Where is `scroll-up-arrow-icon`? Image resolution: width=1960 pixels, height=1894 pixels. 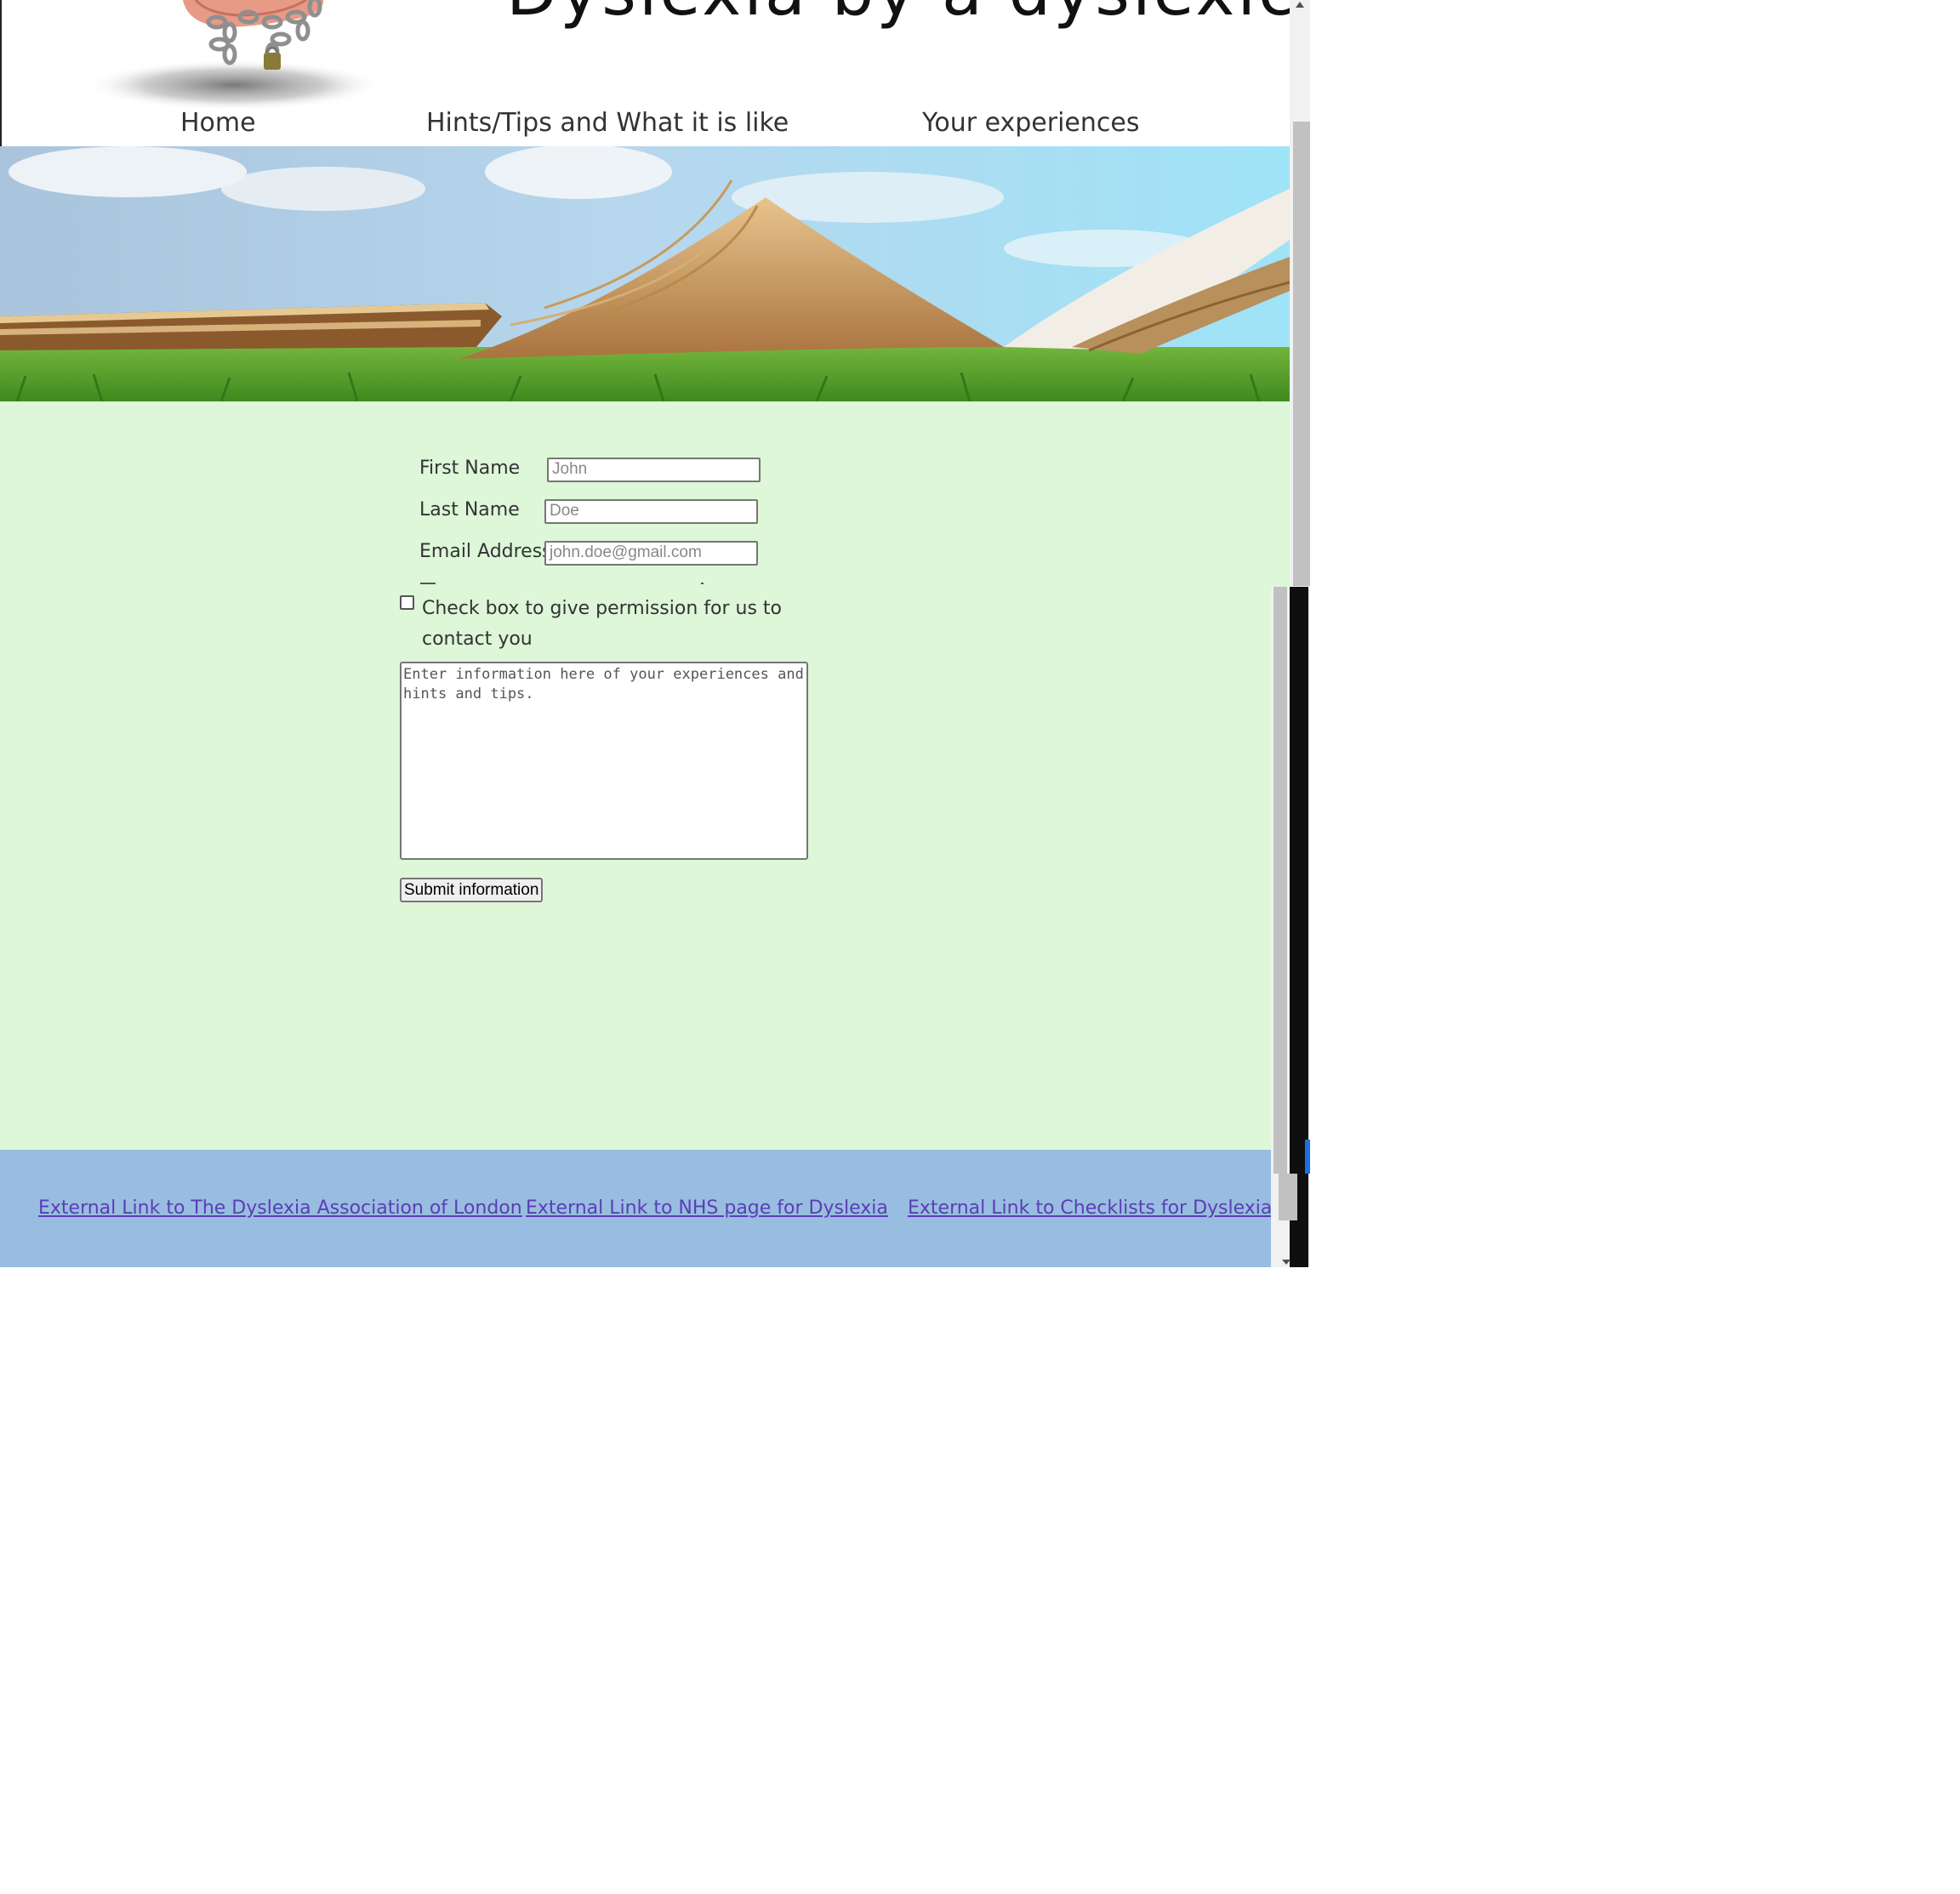 scroll-up-arrow-icon is located at coordinates (1300, 5).